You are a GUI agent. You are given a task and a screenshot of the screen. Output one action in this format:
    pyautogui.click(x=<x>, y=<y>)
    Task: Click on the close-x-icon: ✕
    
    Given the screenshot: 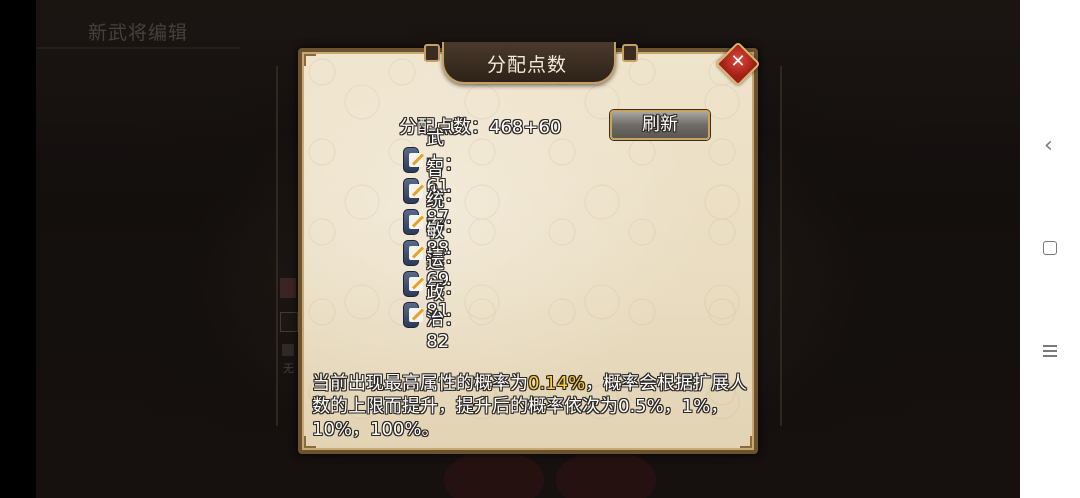 What is the action you would take?
    pyautogui.click(x=738, y=64)
    